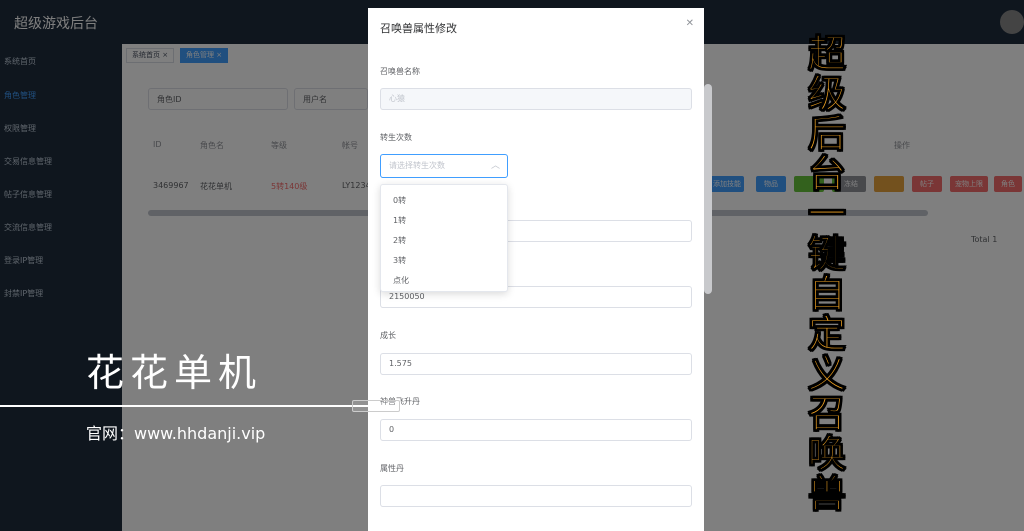 This screenshot has height=531, width=1024. Describe the element at coordinates (399, 240) in the screenshot. I see `rebirth-option-2: 2转` at that location.